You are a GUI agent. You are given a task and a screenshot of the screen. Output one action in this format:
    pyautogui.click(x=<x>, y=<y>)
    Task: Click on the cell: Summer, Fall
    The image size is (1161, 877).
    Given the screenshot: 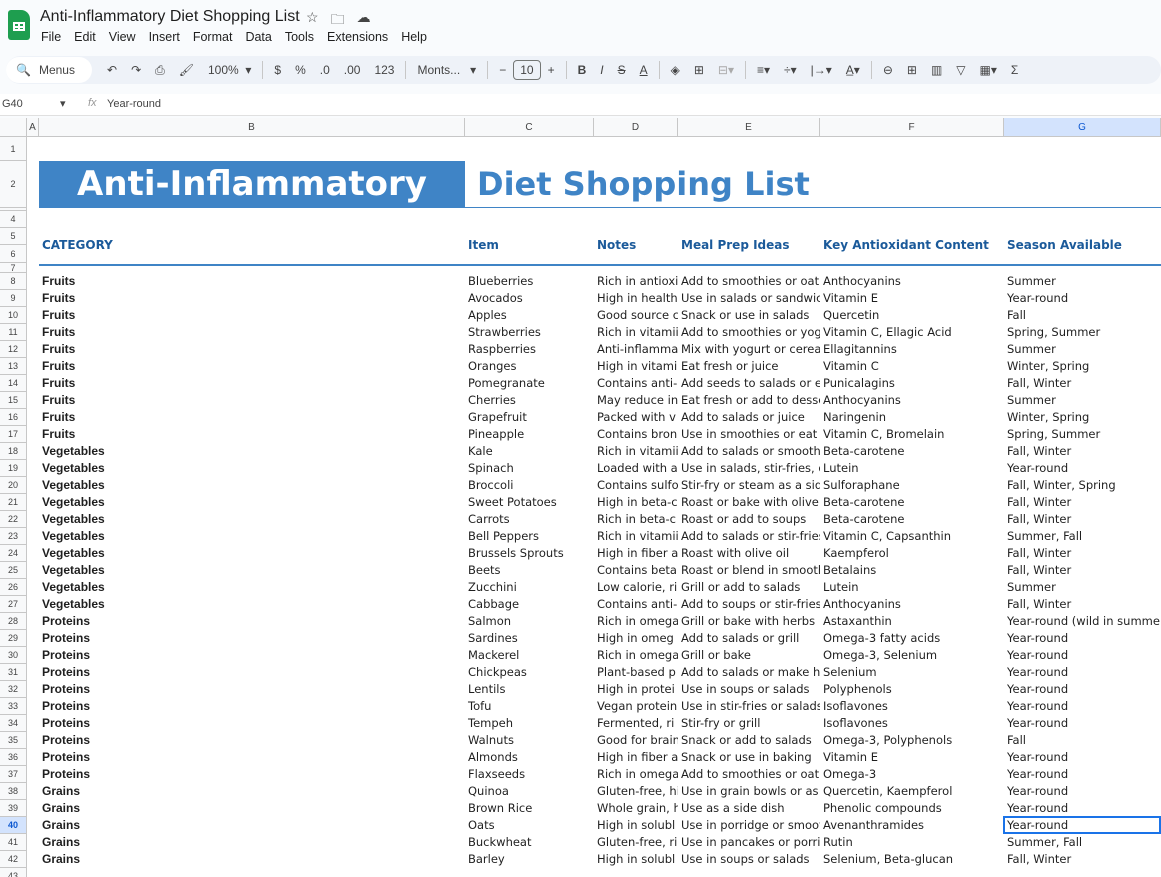 What is the action you would take?
    pyautogui.click(x=1082, y=536)
    